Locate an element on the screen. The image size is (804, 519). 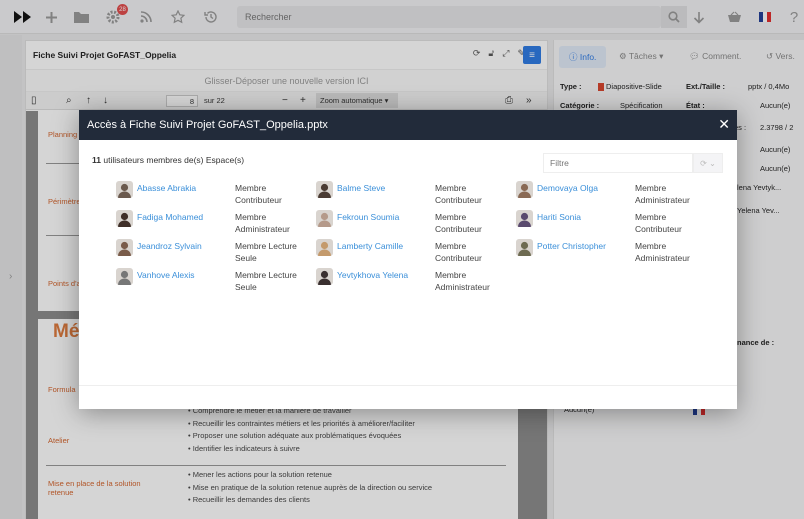
member-item: Hariti Sonia Membre Contributeur is located at coordinates (613, 223).